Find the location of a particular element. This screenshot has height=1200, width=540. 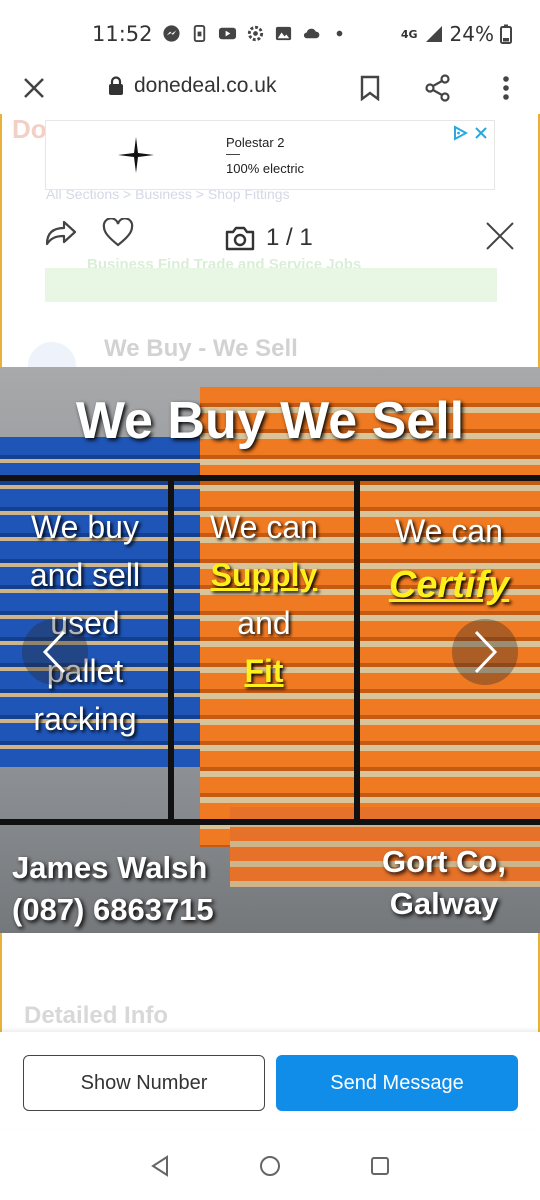

photo-location: Gort Co, Galway is located at coordinates (444, 883).